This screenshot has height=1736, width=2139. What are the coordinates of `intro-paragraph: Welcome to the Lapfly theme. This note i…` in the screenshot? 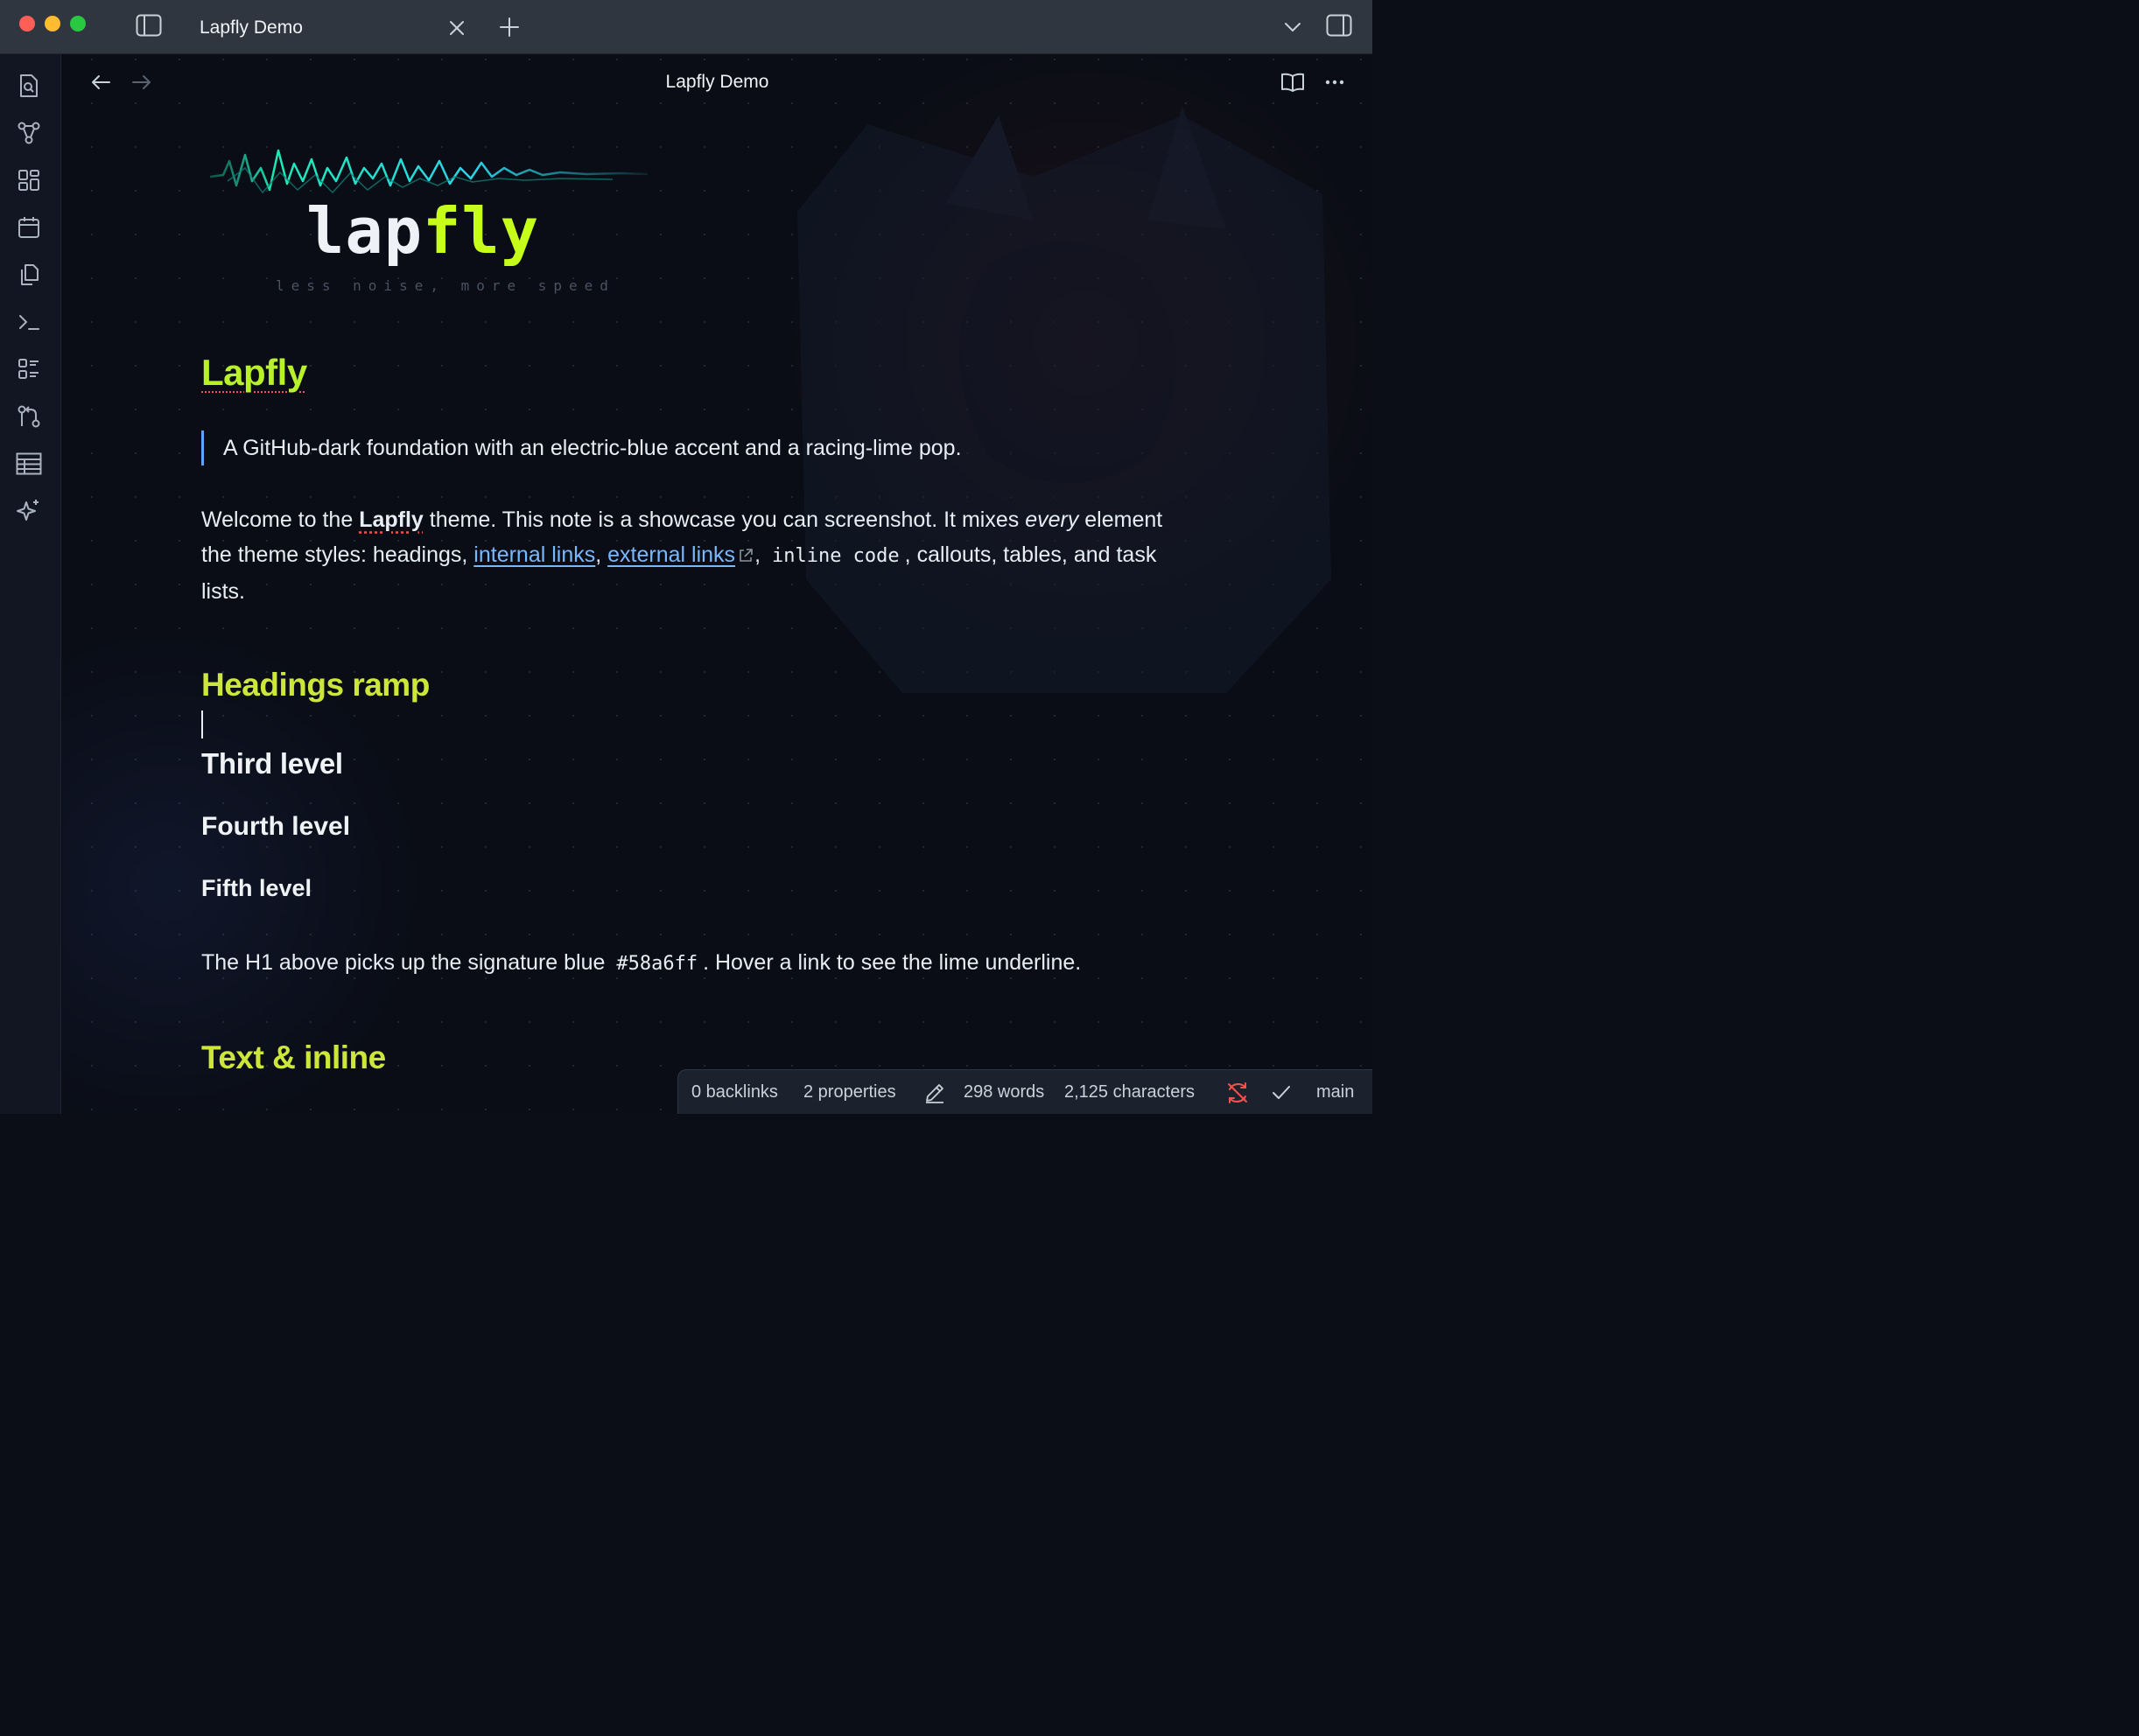 It's located at (691, 555).